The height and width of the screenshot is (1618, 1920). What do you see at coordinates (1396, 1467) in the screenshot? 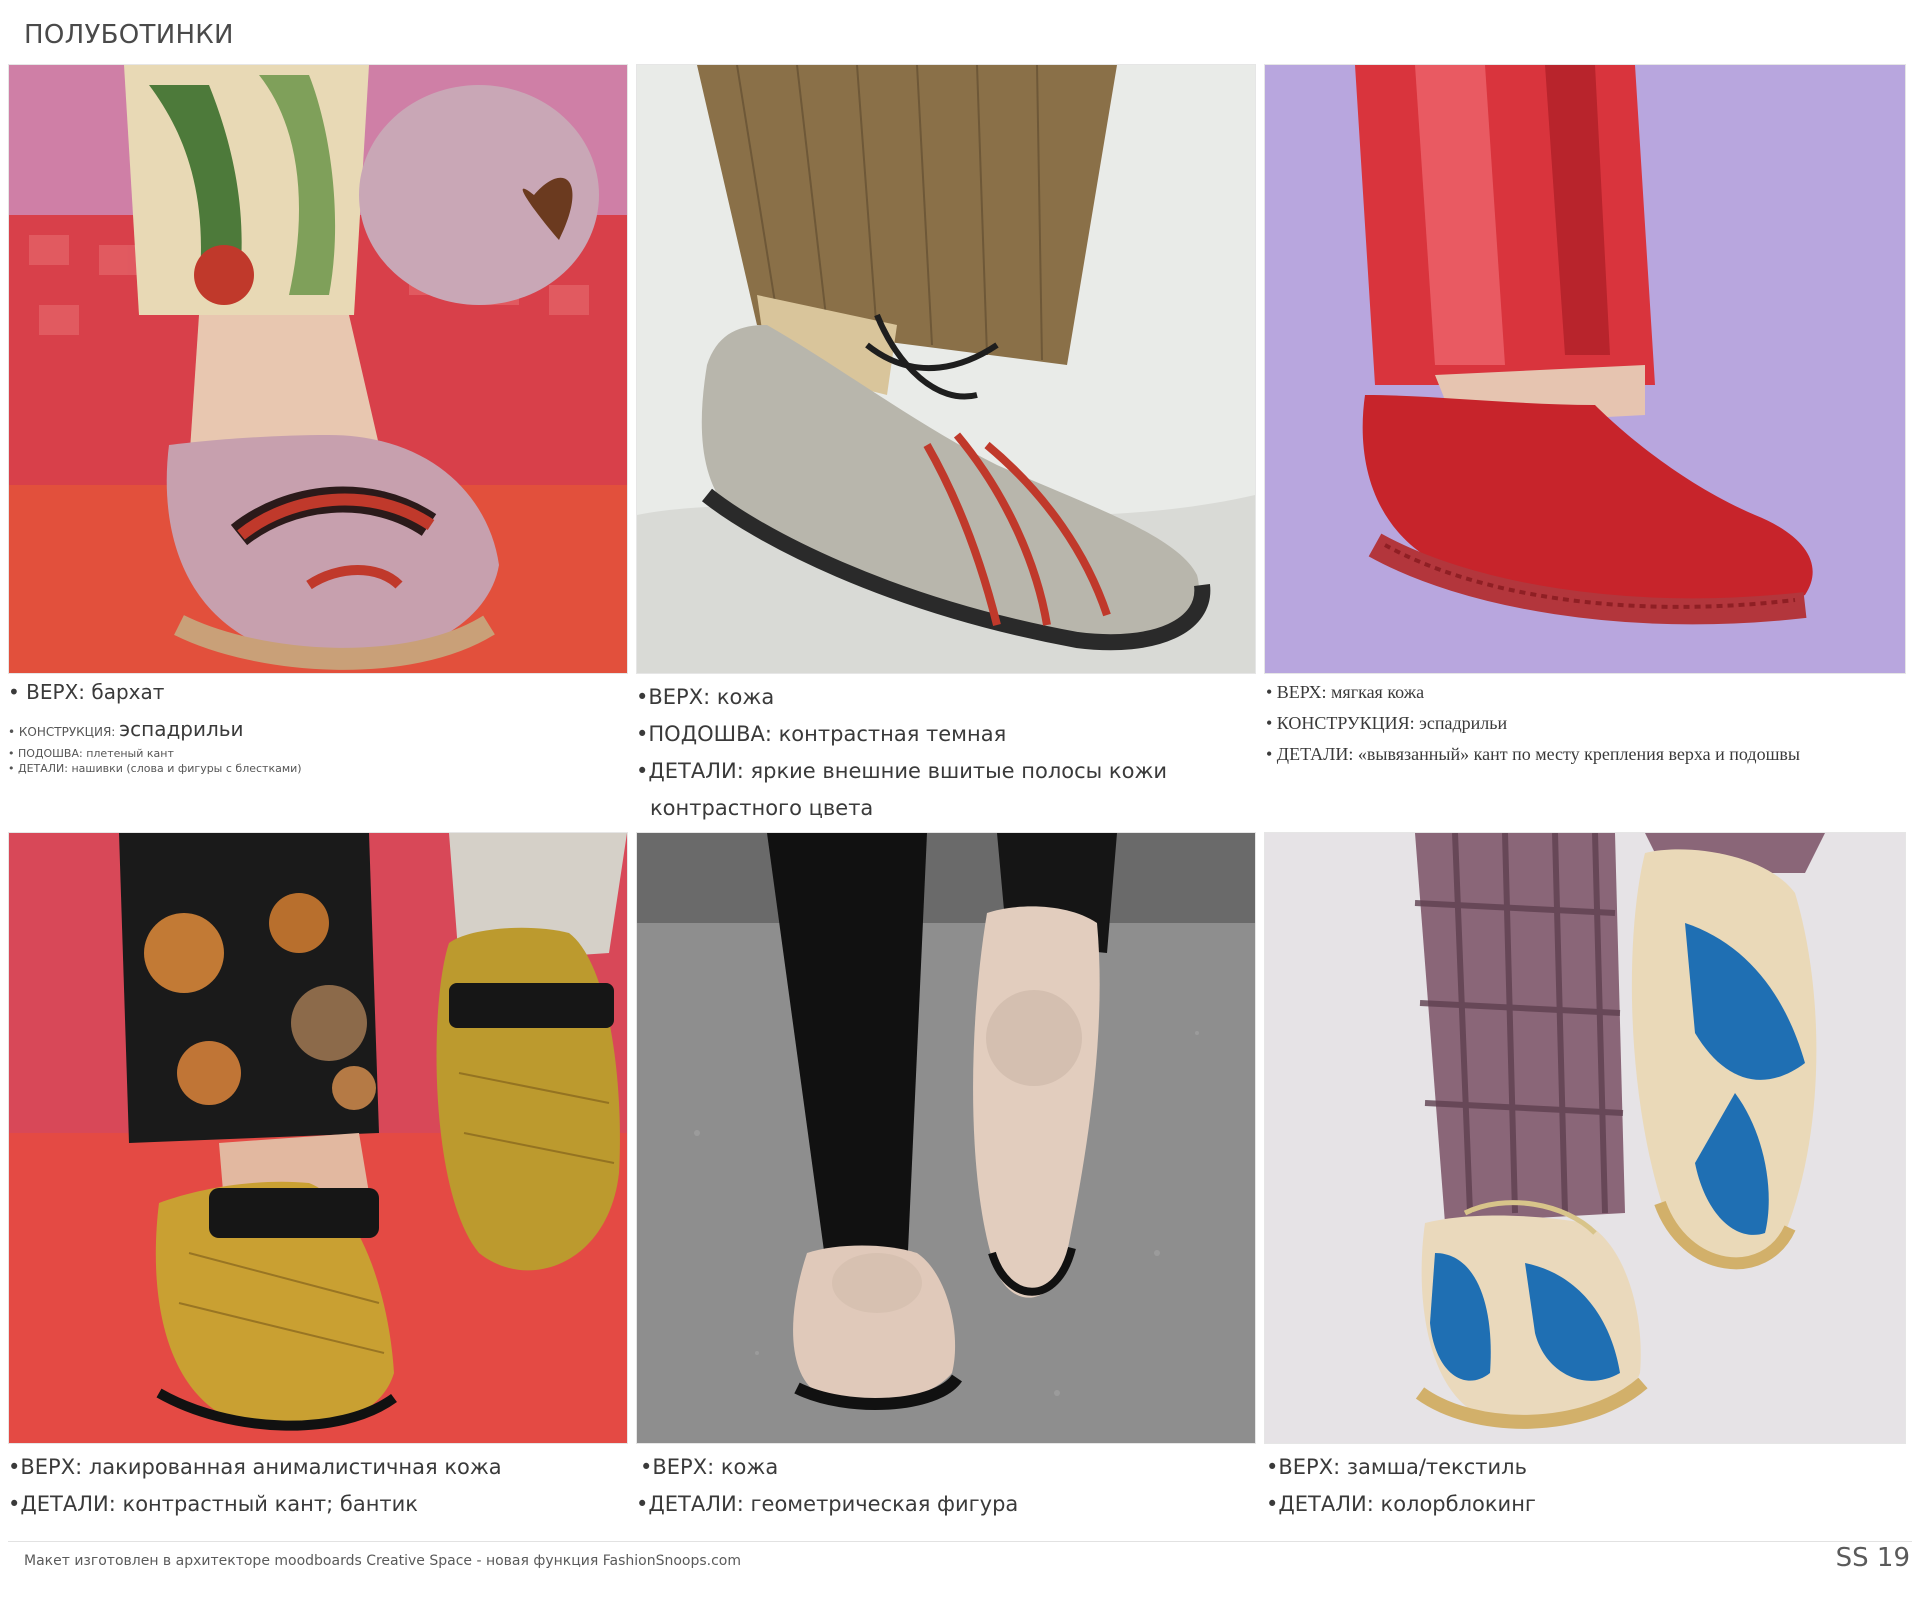
I see `caption-line: •ВЕРХ: замша/текстиль` at bounding box center [1396, 1467].